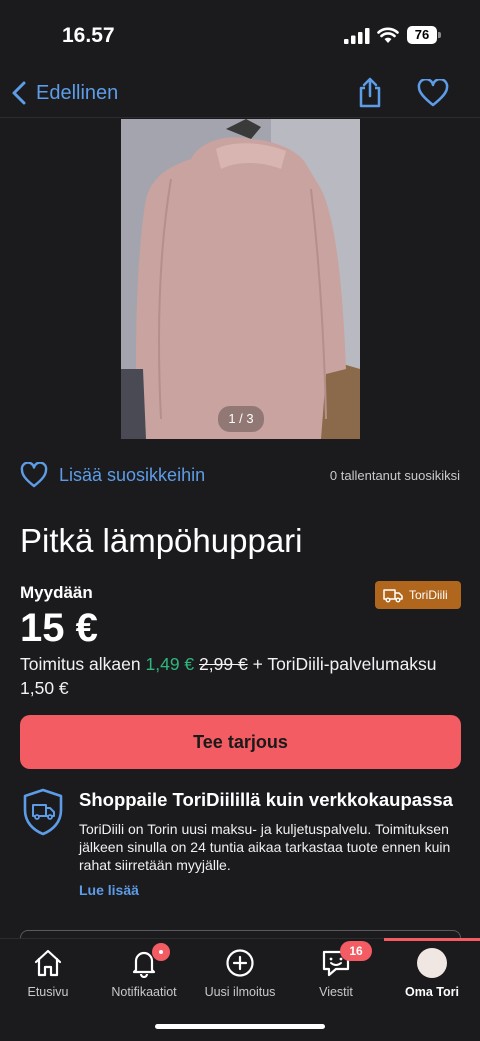 The width and height of the screenshot is (480, 1041). What do you see at coordinates (144, 992) in the screenshot?
I see `tab-label: Notifikaatiot` at bounding box center [144, 992].